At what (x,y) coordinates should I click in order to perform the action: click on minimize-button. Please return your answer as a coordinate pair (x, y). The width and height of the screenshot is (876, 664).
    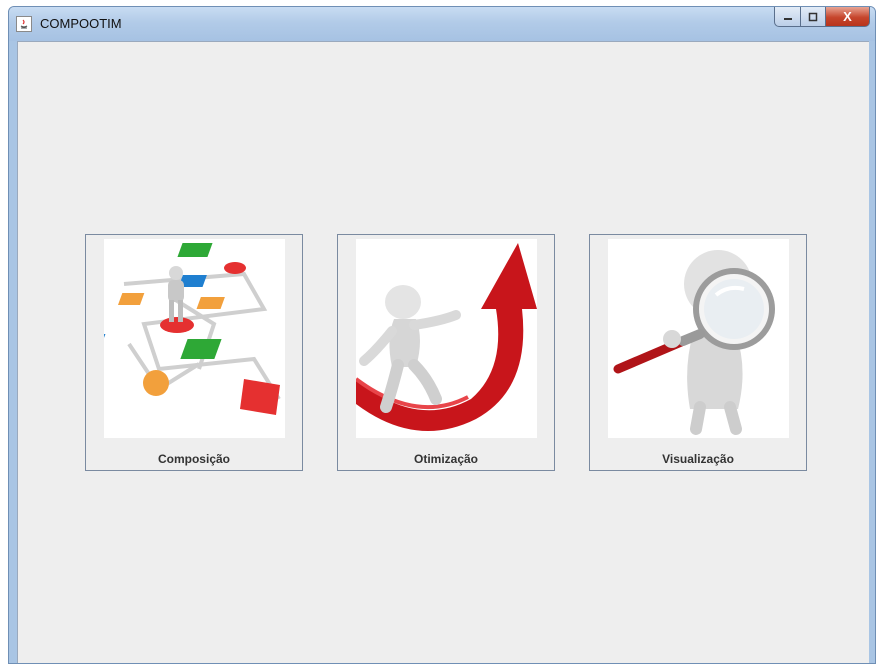
    Looking at the image, I should click on (787, 17).